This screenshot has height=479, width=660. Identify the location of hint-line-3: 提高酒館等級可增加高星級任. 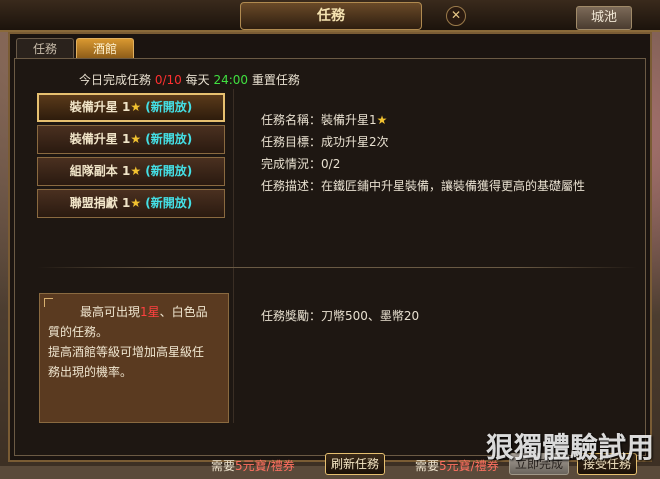
(126, 352).